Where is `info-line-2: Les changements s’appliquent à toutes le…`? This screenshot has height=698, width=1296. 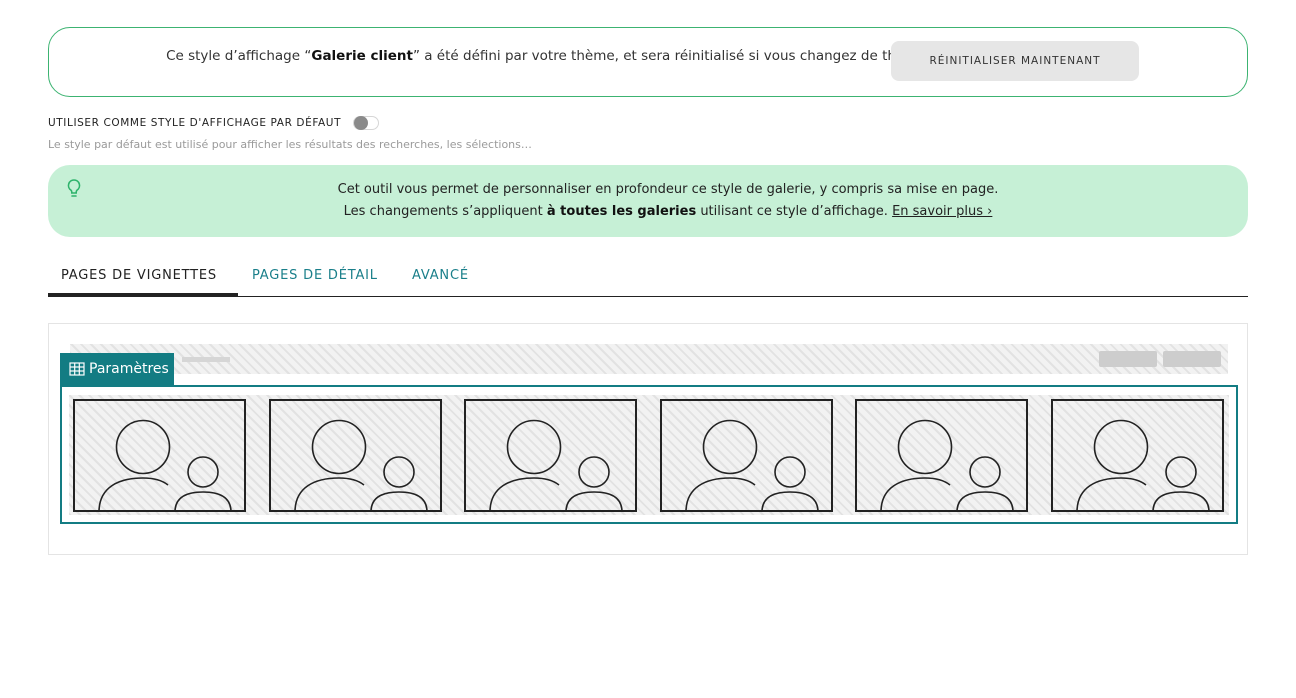
info-line-2: Les changements s’appliquent à toutes le… is located at coordinates (668, 211).